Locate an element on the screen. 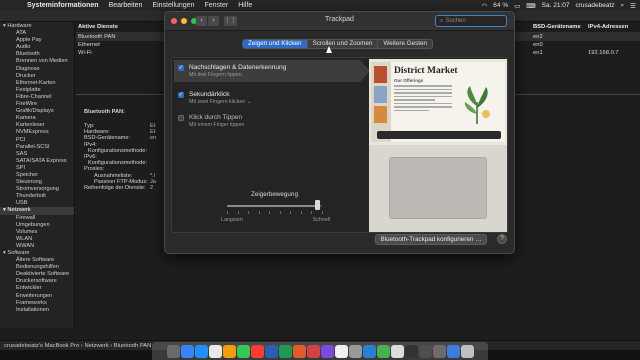 Image resolution: width=640 pixels, height=360 pixels. tracking-speed-slider: Zeigerbewegung Langsam Schnell is located at coordinates (275, 207).